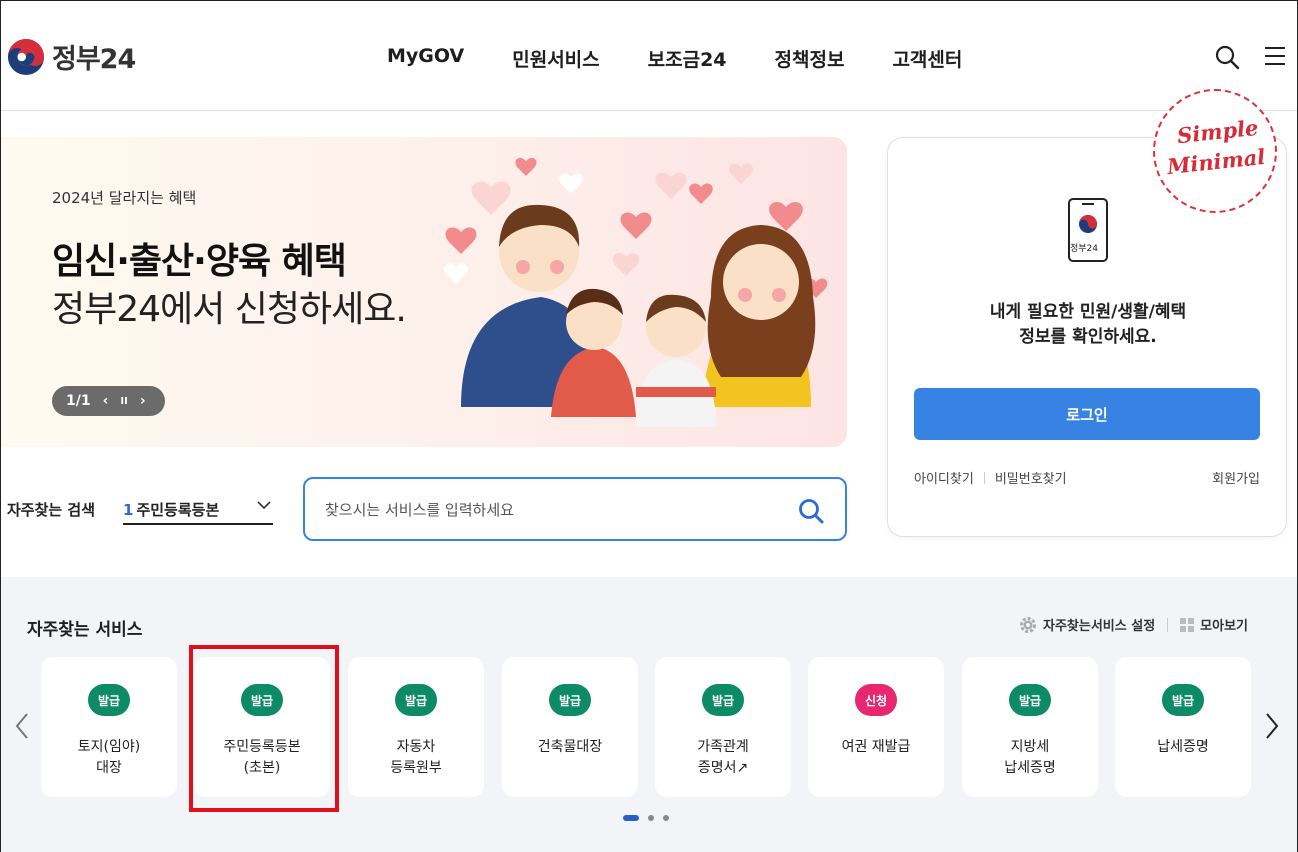 This screenshot has height=852, width=1298. I want to click on nav-customer-center: 고객센터, so click(927, 58).